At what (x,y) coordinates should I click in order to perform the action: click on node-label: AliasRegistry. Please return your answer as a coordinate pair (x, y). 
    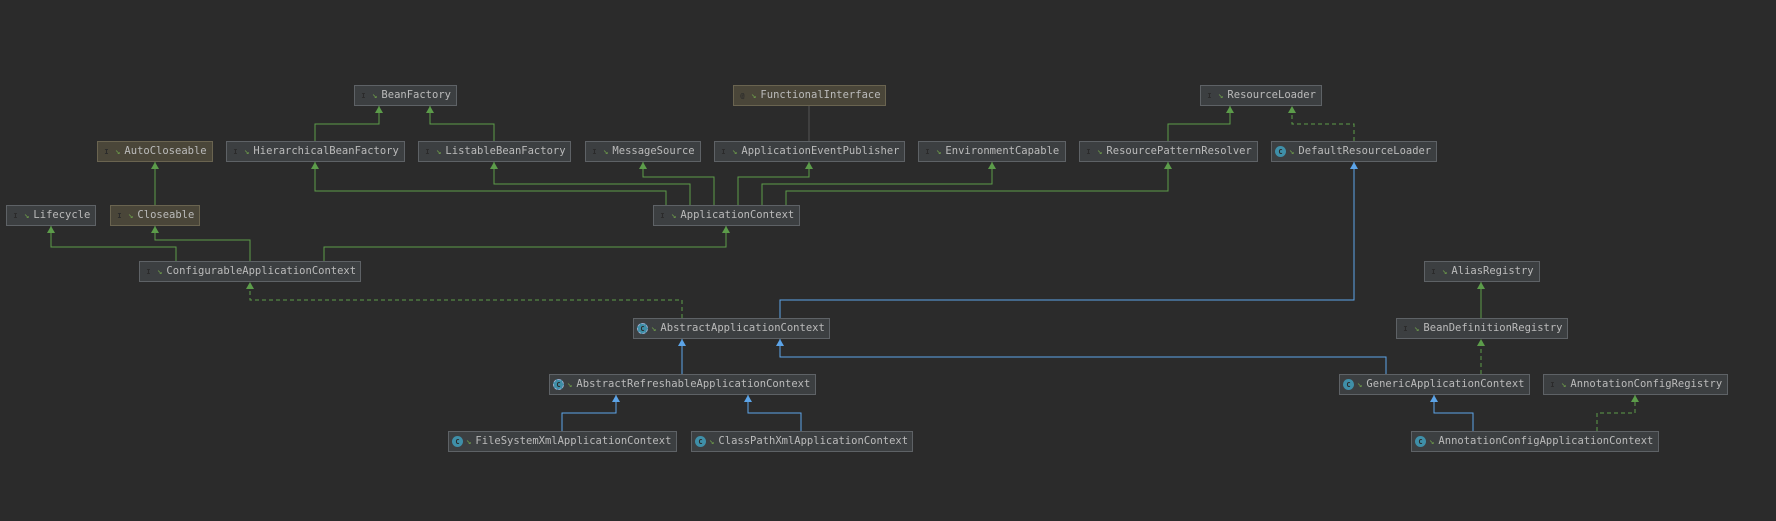
    Looking at the image, I should click on (1492, 271).